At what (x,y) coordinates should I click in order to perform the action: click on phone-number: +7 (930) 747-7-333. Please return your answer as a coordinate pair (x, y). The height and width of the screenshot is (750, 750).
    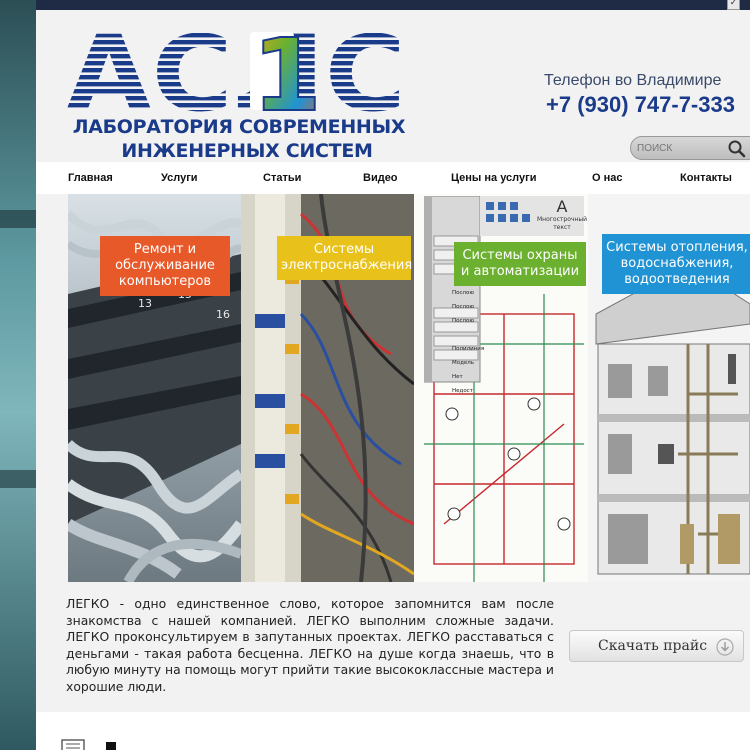
    Looking at the image, I should click on (640, 105).